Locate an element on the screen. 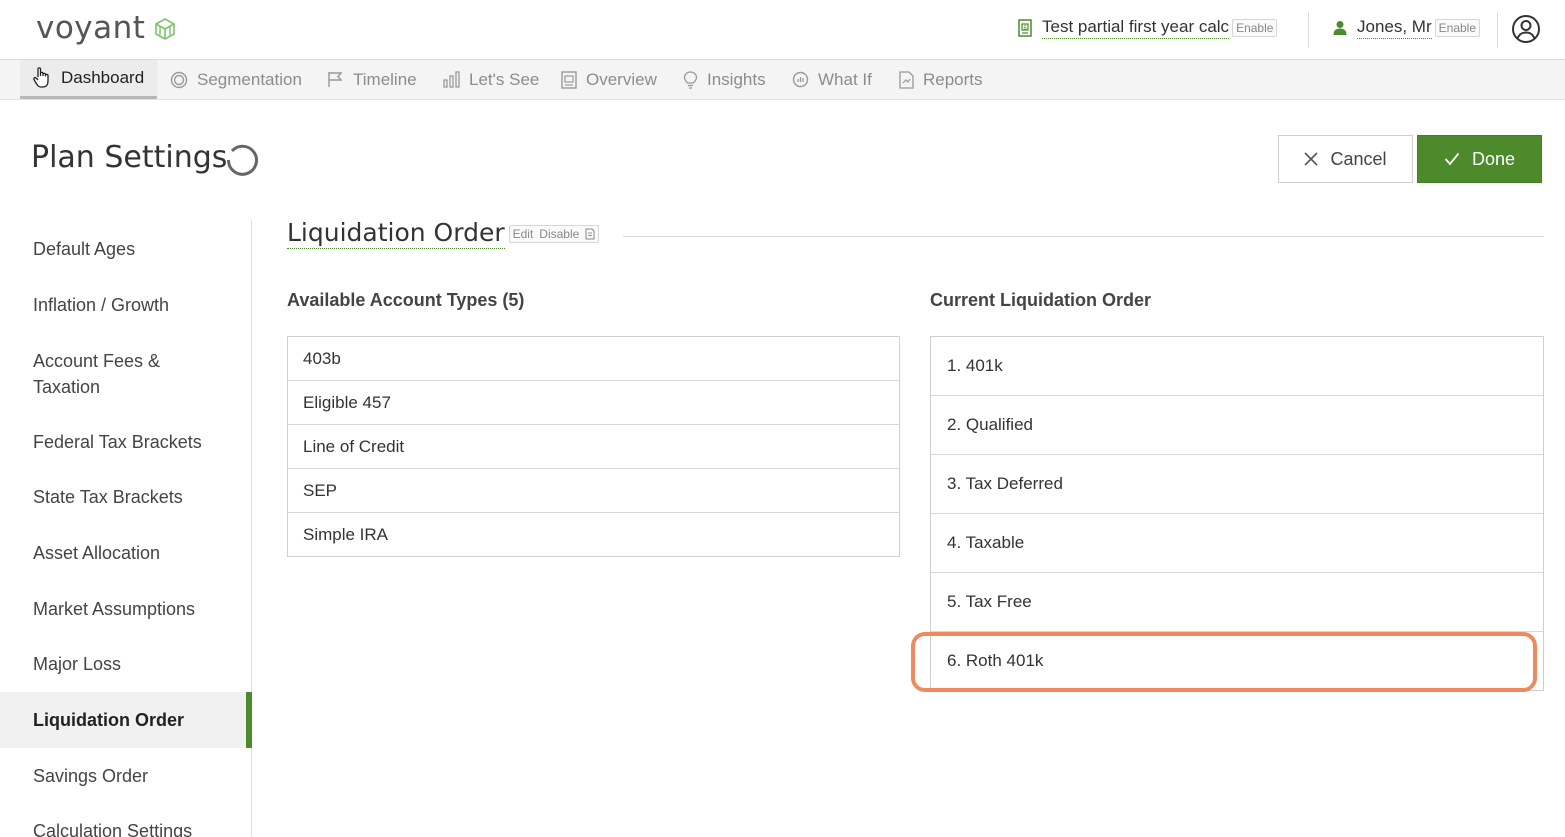 The image size is (1565, 837). cursor-hand-icon is located at coordinates (41, 77).